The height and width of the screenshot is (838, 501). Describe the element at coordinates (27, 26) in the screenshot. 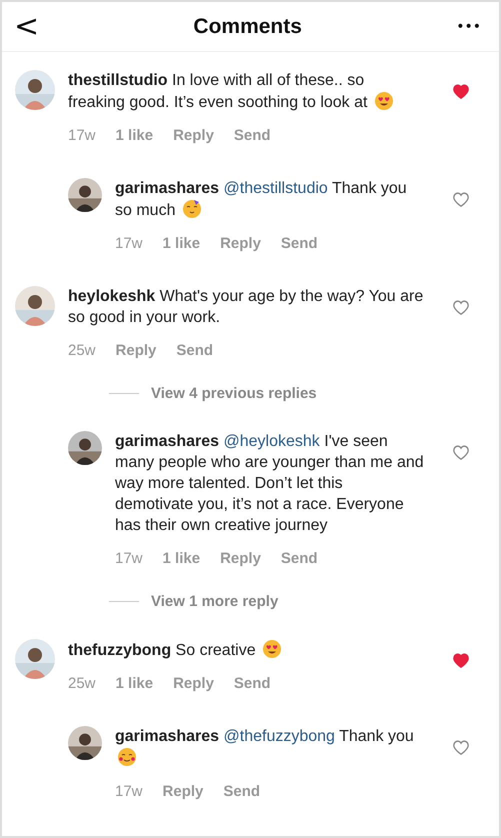

I see `back-button: <` at that location.